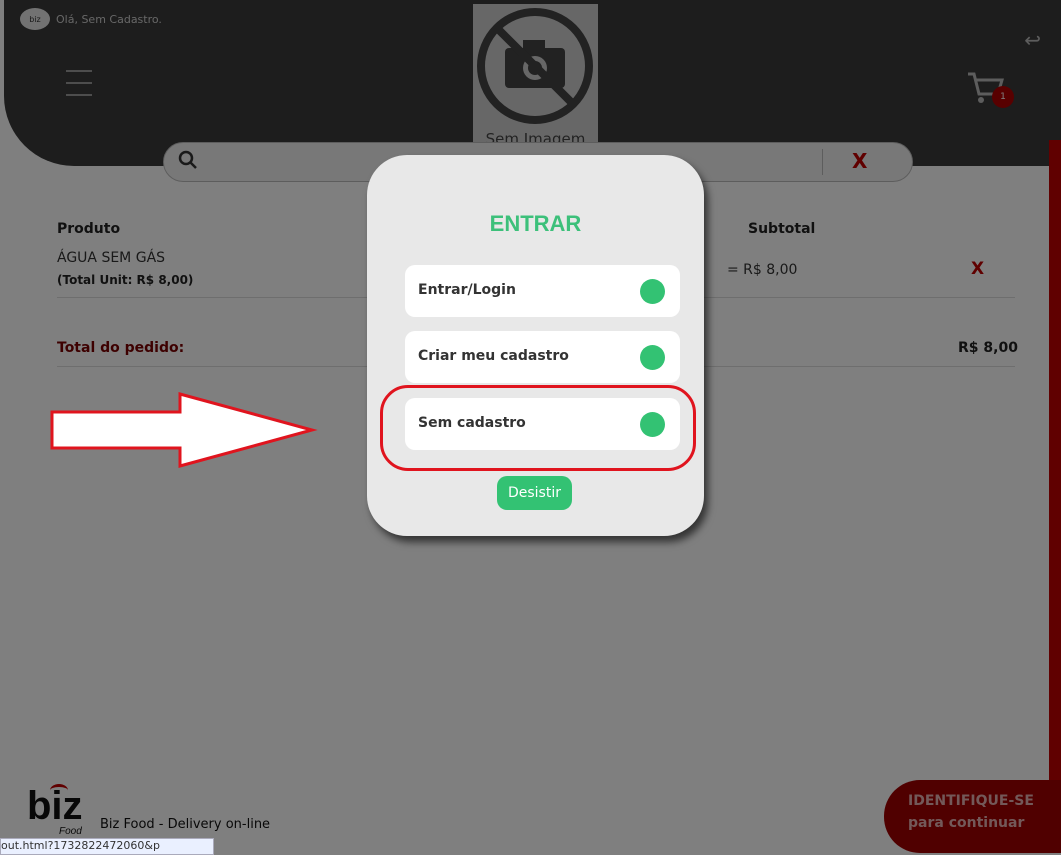 This screenshot has width=1061, height=855. Describe the element at coordinates (652, 357) in the screenshot. I see `option-register-indicator` at that location.